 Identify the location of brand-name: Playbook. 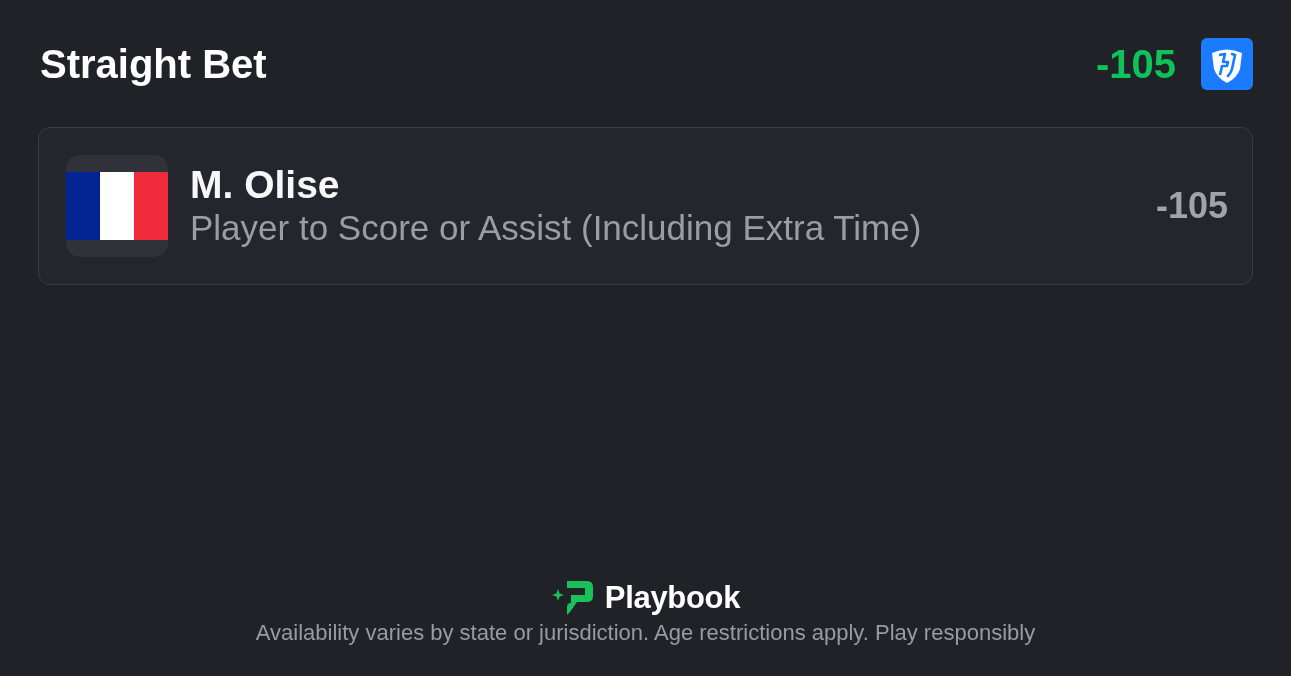
(672, 598).